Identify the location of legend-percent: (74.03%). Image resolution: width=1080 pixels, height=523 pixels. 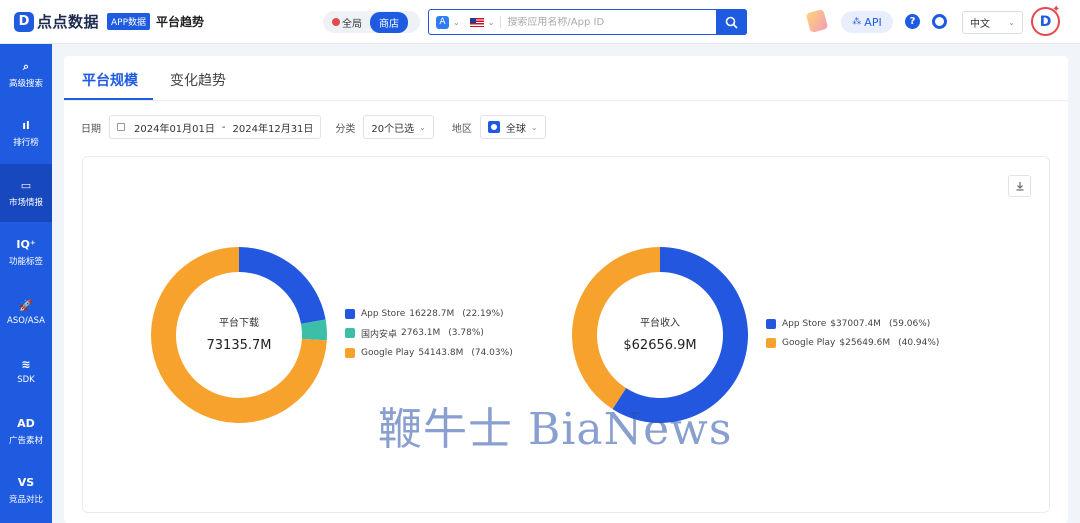
(492, 352).